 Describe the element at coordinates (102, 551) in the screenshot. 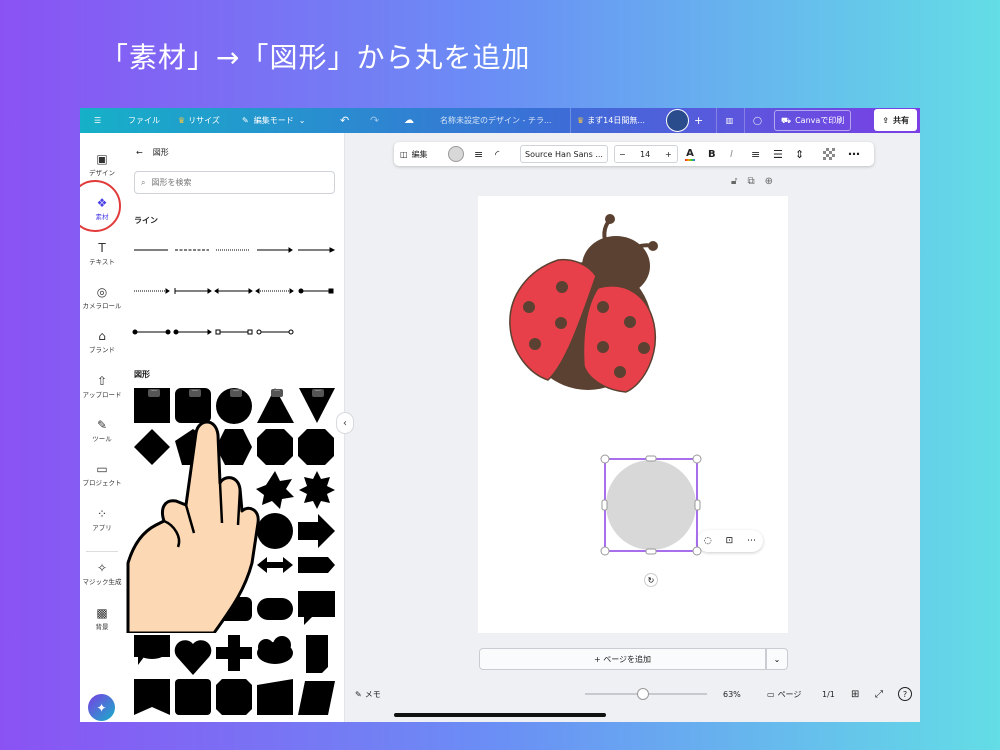

I see `rail-divider` at that location.